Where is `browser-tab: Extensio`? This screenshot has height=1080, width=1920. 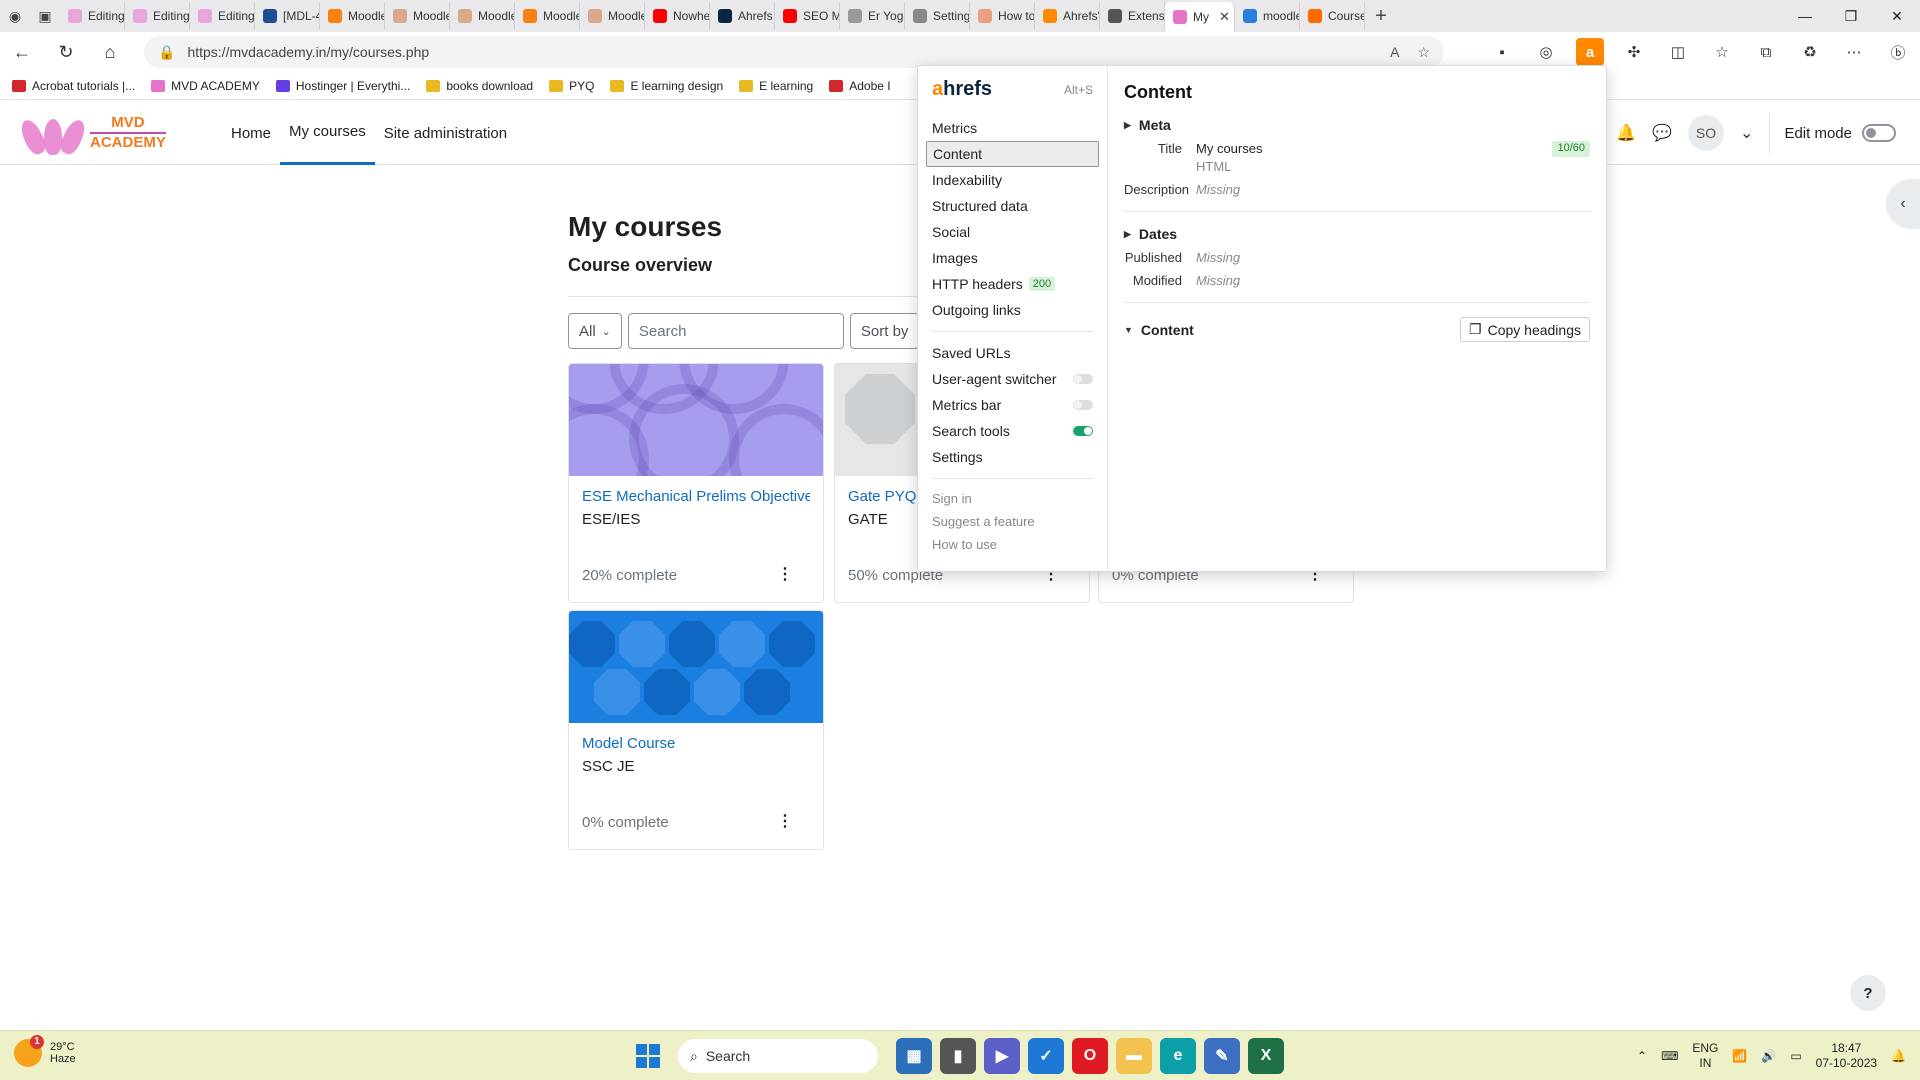
browser-tab: Extensio is located at coordinates (1132, 16).